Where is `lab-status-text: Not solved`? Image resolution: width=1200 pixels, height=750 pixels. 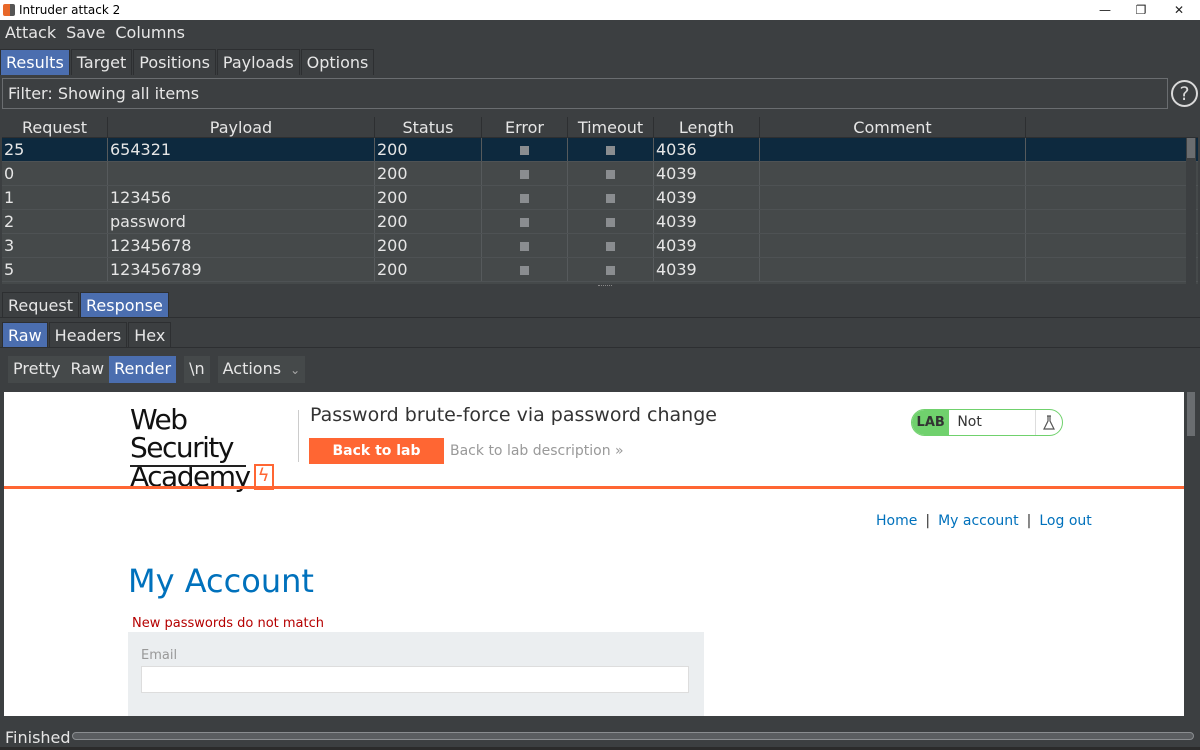
lab-status-text: Not solved is located at coordinates (992, 422).